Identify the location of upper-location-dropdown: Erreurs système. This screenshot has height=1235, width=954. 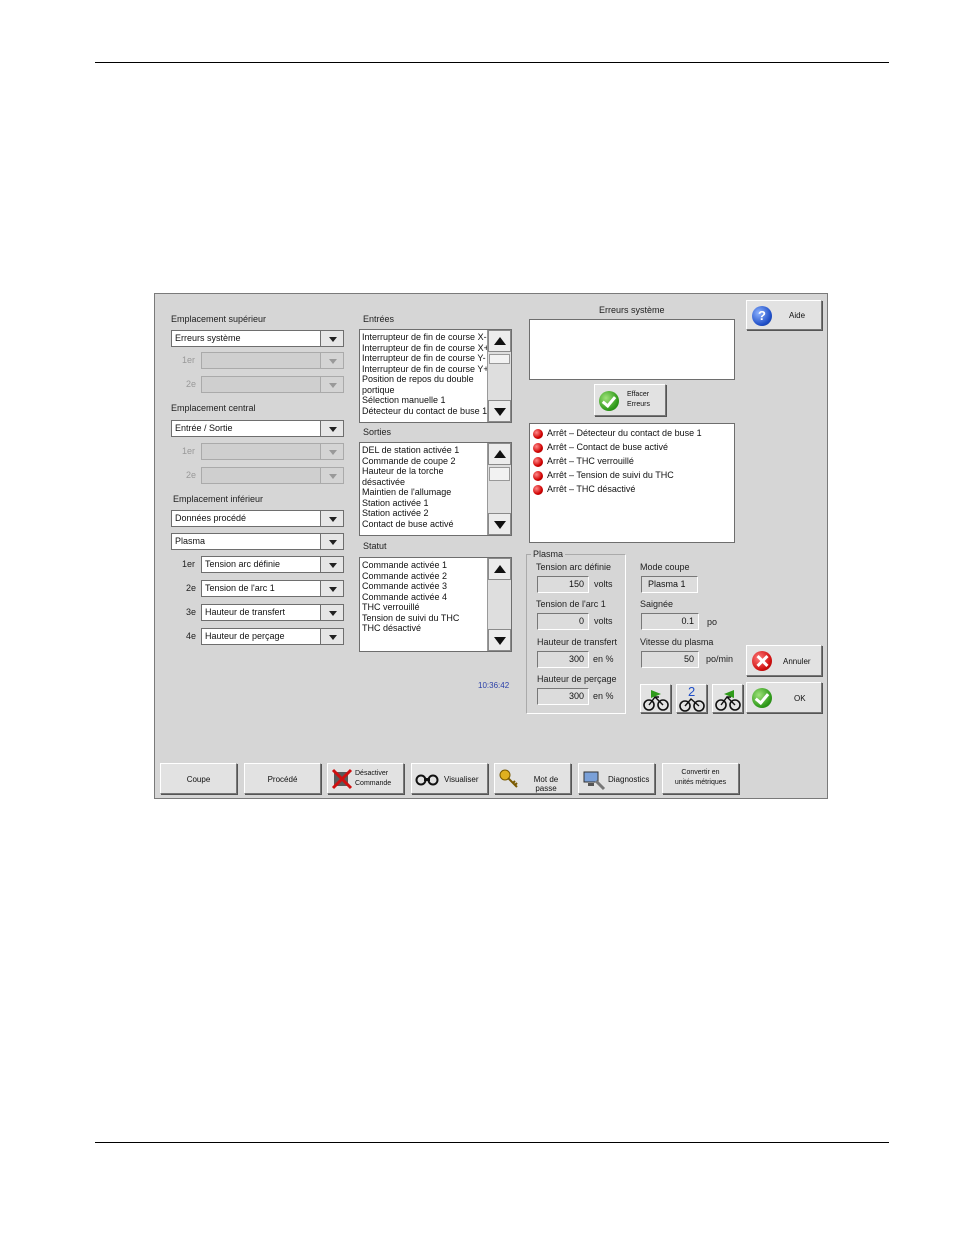
(257, 338).